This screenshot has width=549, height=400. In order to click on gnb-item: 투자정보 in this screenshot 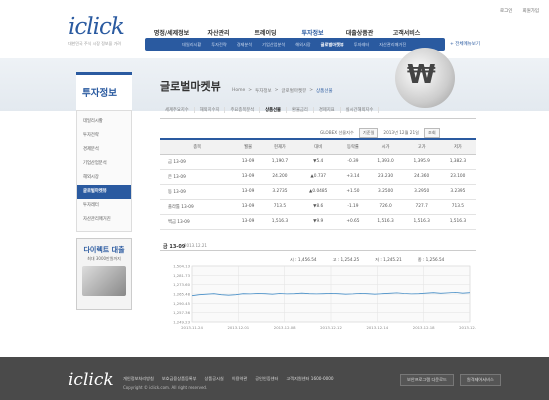, I will do `click(312, 32)`.